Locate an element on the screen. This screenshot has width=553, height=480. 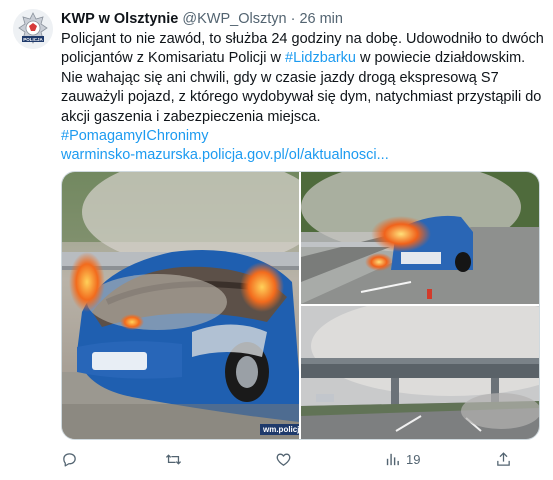
reply-button is located at coordinates (69, 459).